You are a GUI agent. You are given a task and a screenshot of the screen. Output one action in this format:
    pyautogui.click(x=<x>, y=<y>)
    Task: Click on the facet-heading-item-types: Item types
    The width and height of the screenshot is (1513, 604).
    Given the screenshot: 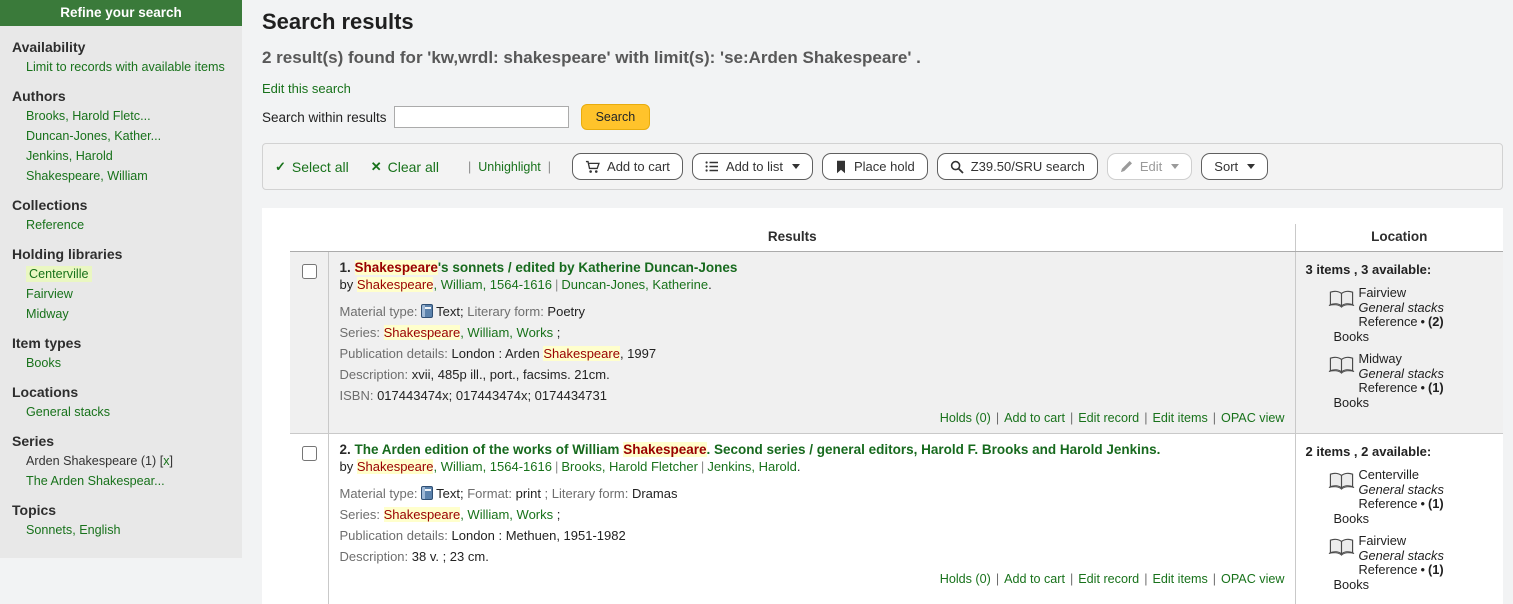 What is the action you would take?
    pyautogui.click(x=47, y=343)
    